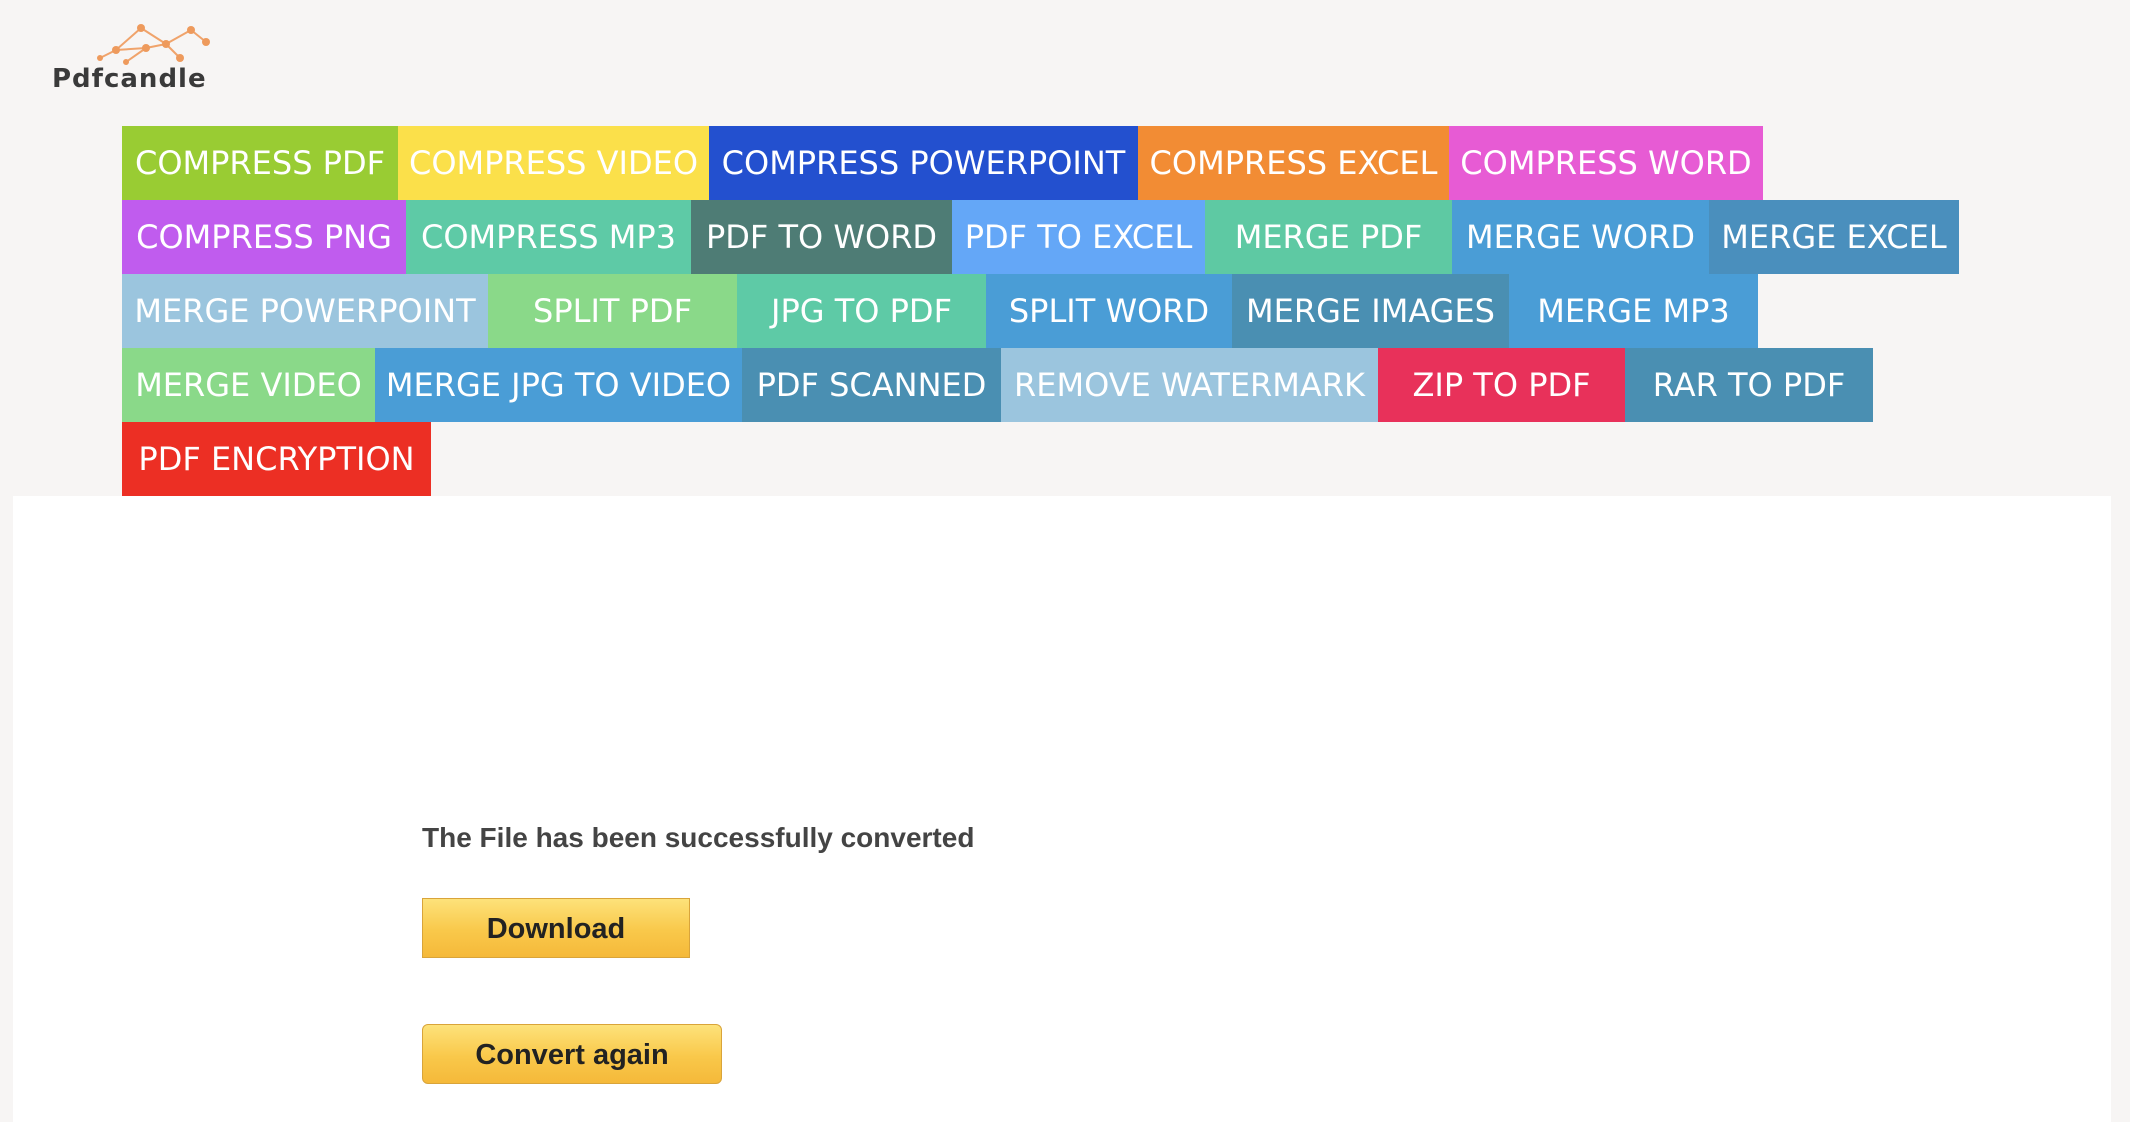  Describe the element at coordinates (129, 79) in the screenshot. I see `logo-text: Pdfcandle` at that location.